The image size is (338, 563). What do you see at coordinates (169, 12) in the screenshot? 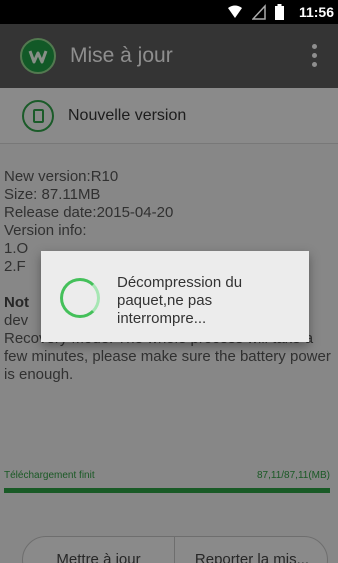
I see `status-bar: 11:56` at bounding box center [169, 12].